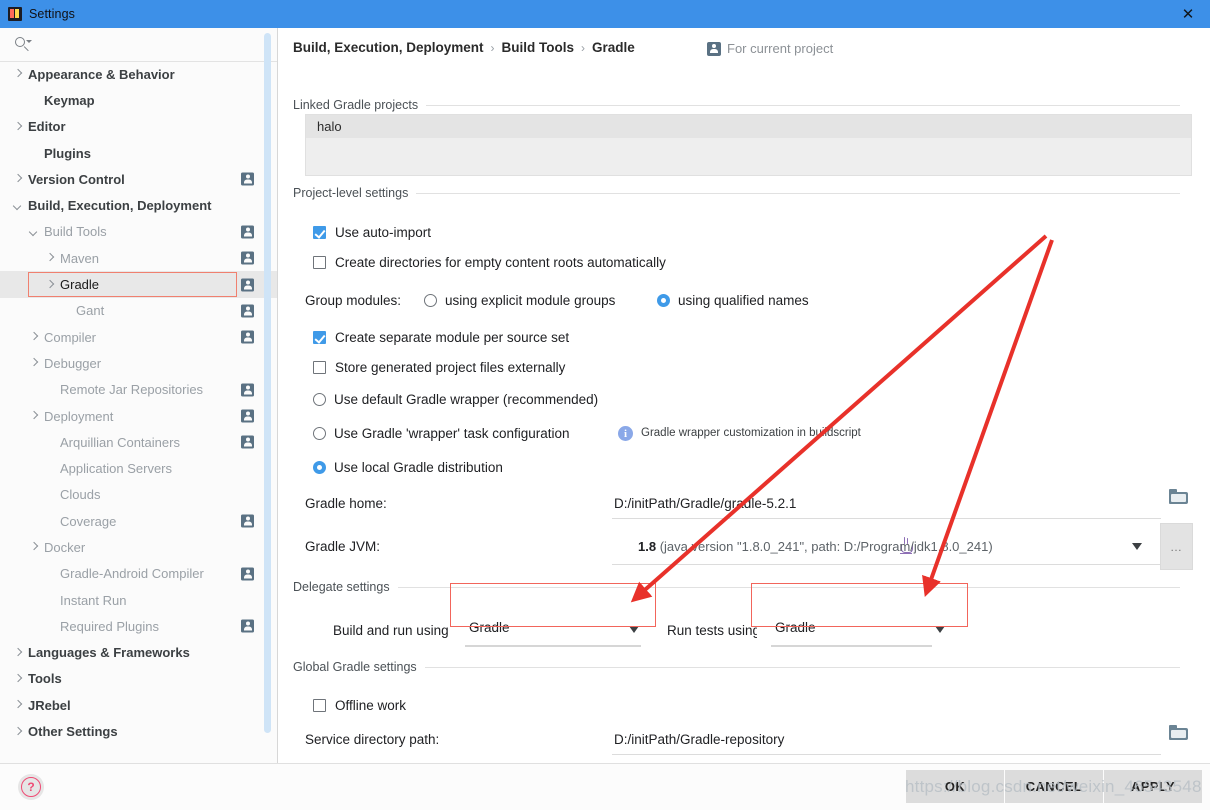 Image resolution: width=1210 pixels, height=810 pixels. Describe the element at coordinates (138, 574) in the screenshot. I see `sidebar-item-gradle-android-compiler: Gradle-Android Compiler` at that location.